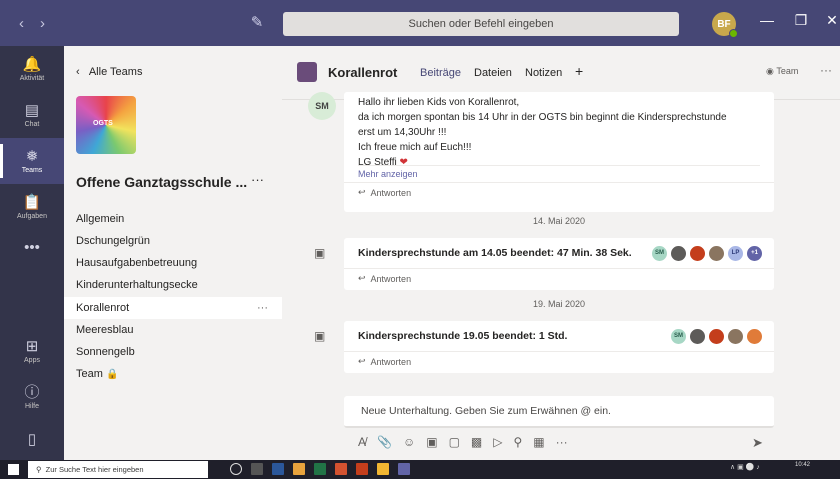 Image resolution: width=840 pixels, height=479 pixels. I want to click on channel-label: Team, so click(89, 374).